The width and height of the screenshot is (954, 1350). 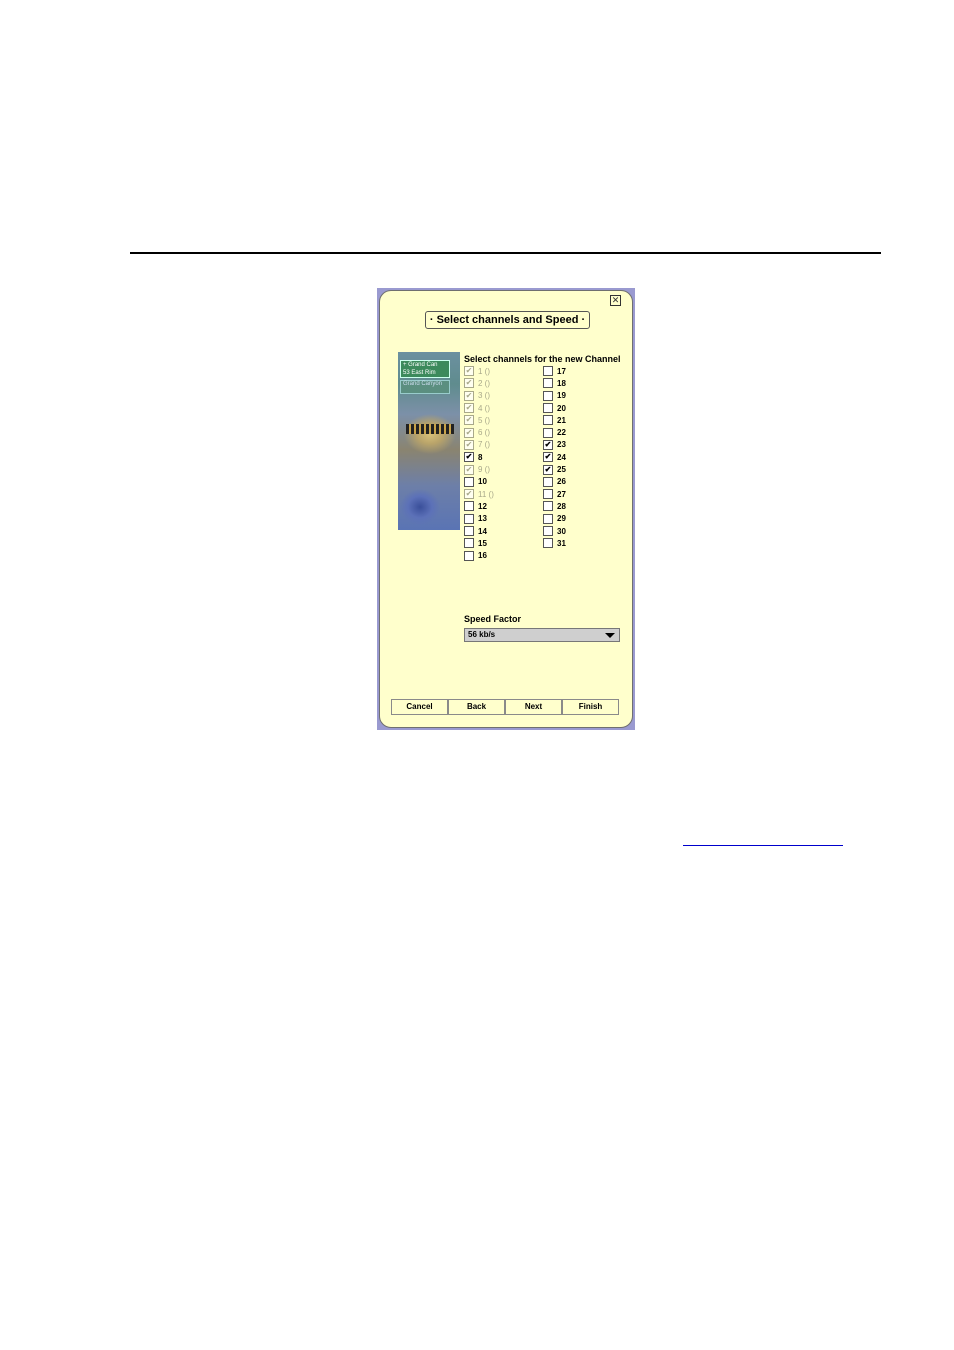 What do you see at coordinates (561, 371) in the screenshot?
I see `channel-label: 17` at bounding box center [561, 371].